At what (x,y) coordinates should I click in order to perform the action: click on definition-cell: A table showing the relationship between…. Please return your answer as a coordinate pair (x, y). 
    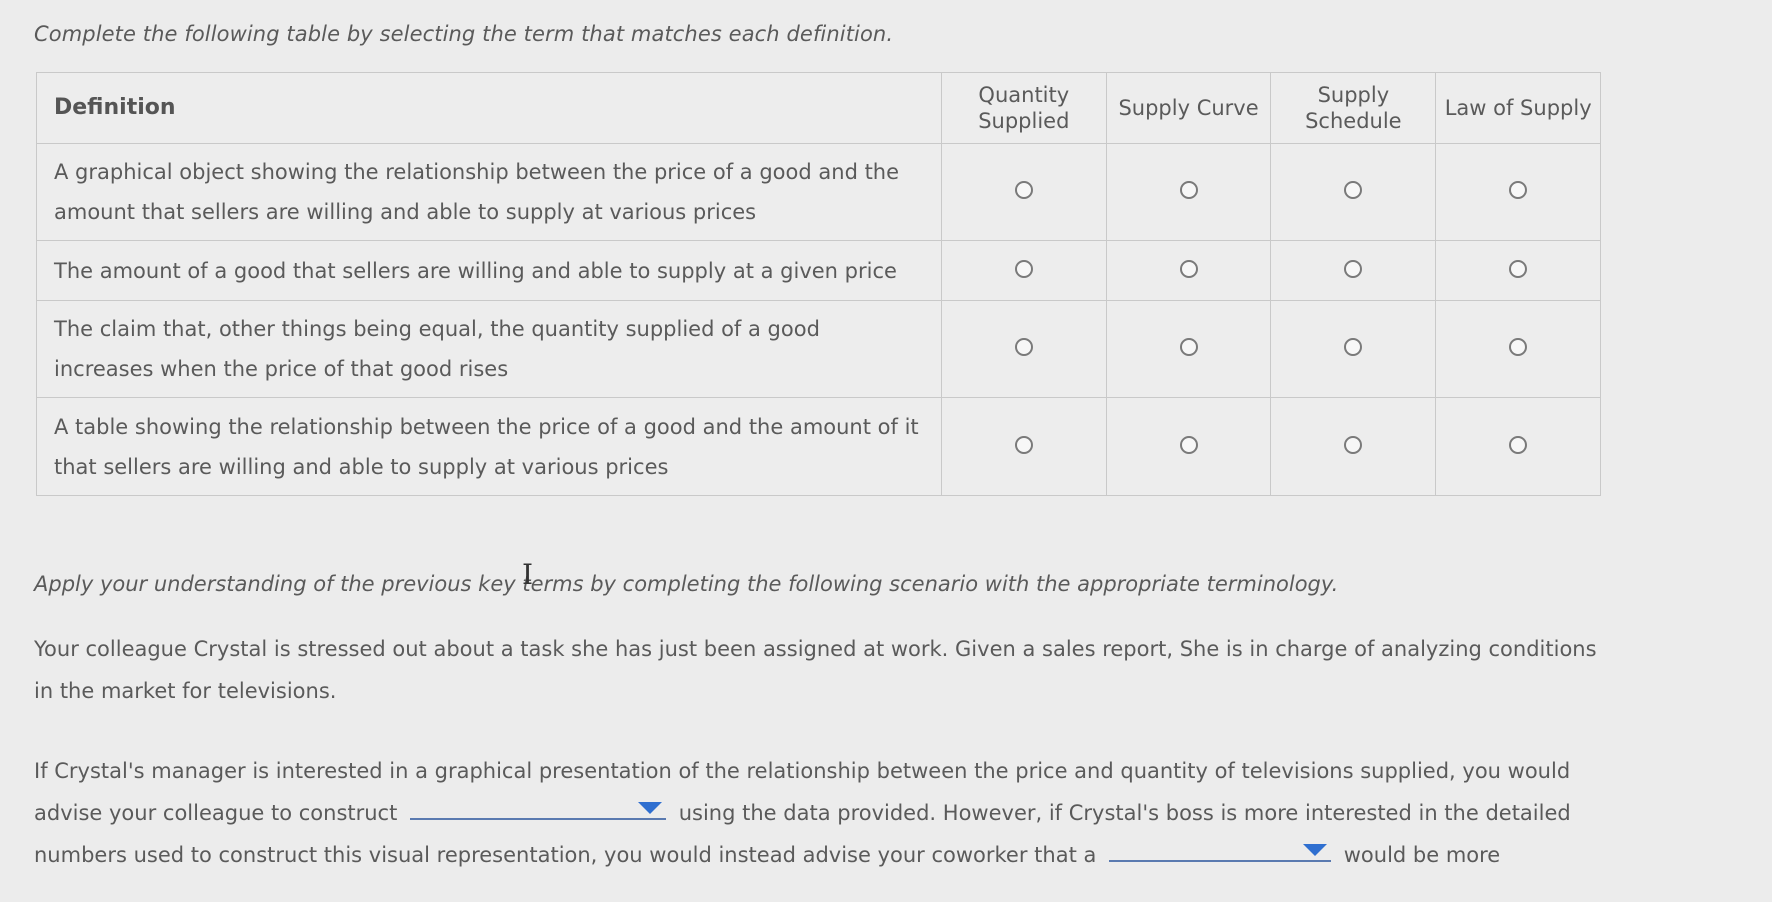
    Looking at the image, I should click on (489, 446).